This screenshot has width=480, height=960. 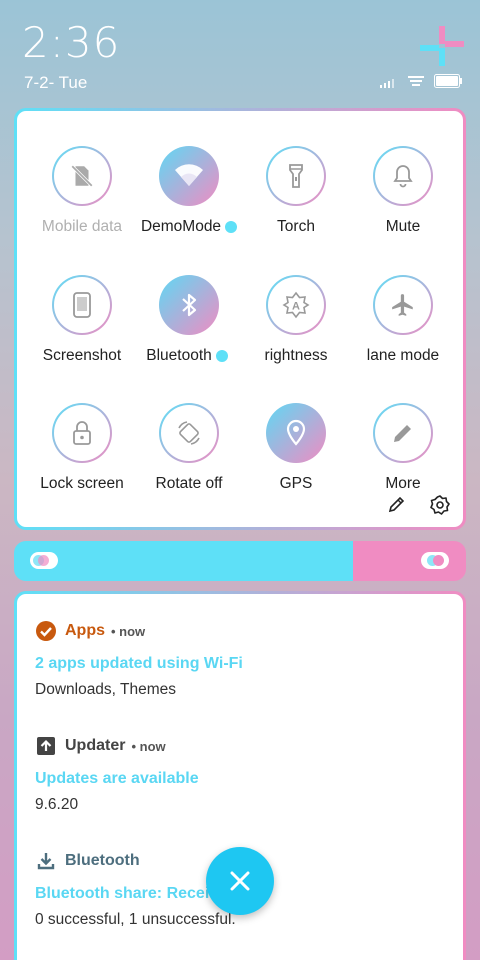 I want to click on tile-label: GPS, so click(x=296, y=483).